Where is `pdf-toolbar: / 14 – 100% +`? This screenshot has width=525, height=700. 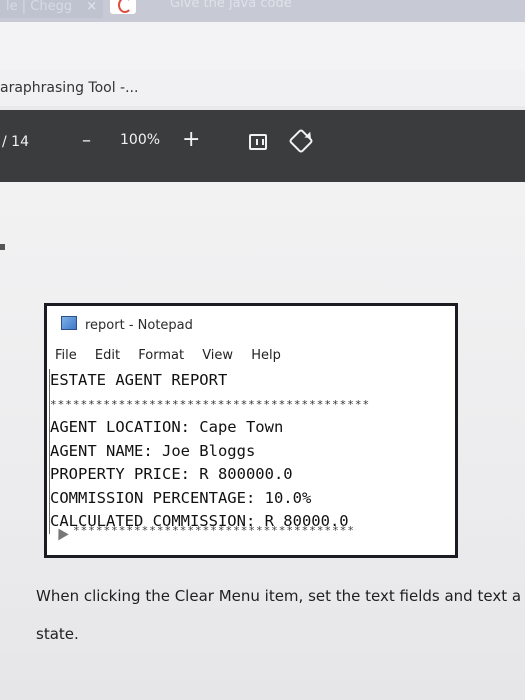
pdf-toolbar: / 14 – 100% + is located at coordinates (262, 146).